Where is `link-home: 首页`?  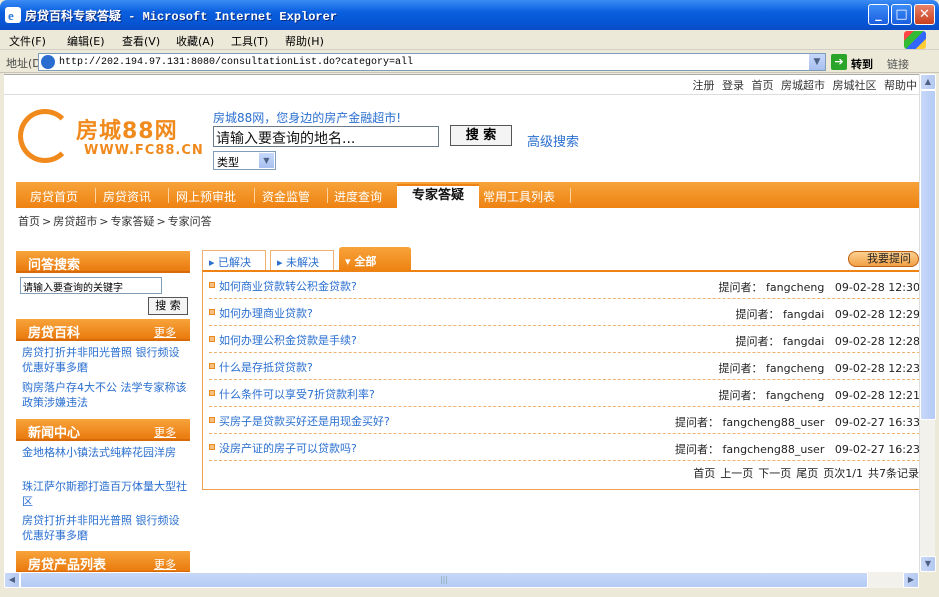 link-home: 首页 is located at coordinates (763, 85).